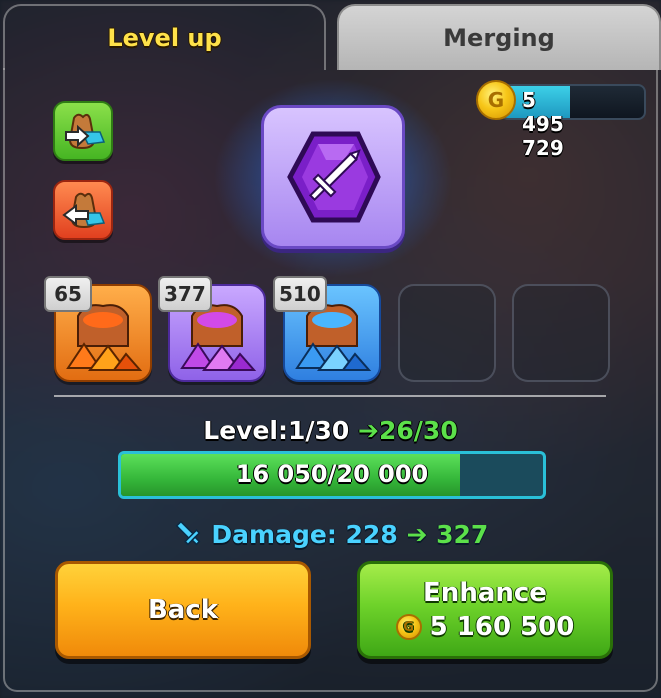 The image size is (661, 698). I want to click on back-button: Back, so click(183, 610).